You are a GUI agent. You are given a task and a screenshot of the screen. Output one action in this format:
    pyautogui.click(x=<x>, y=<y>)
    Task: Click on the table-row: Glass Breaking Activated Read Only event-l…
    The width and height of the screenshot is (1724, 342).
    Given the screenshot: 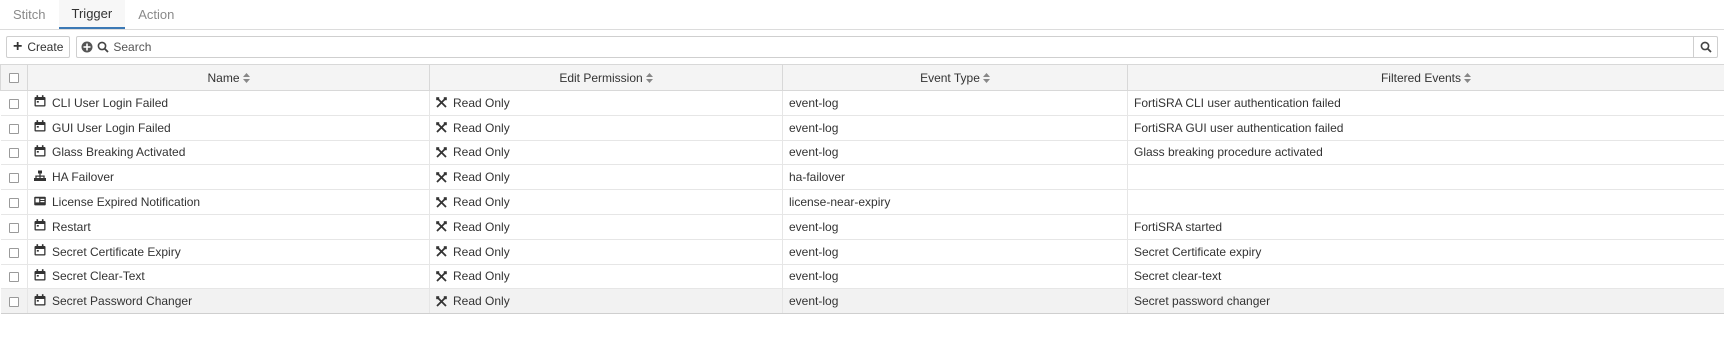 What is the action you would take?
    pyautogui.click(x=862, y=153)
    